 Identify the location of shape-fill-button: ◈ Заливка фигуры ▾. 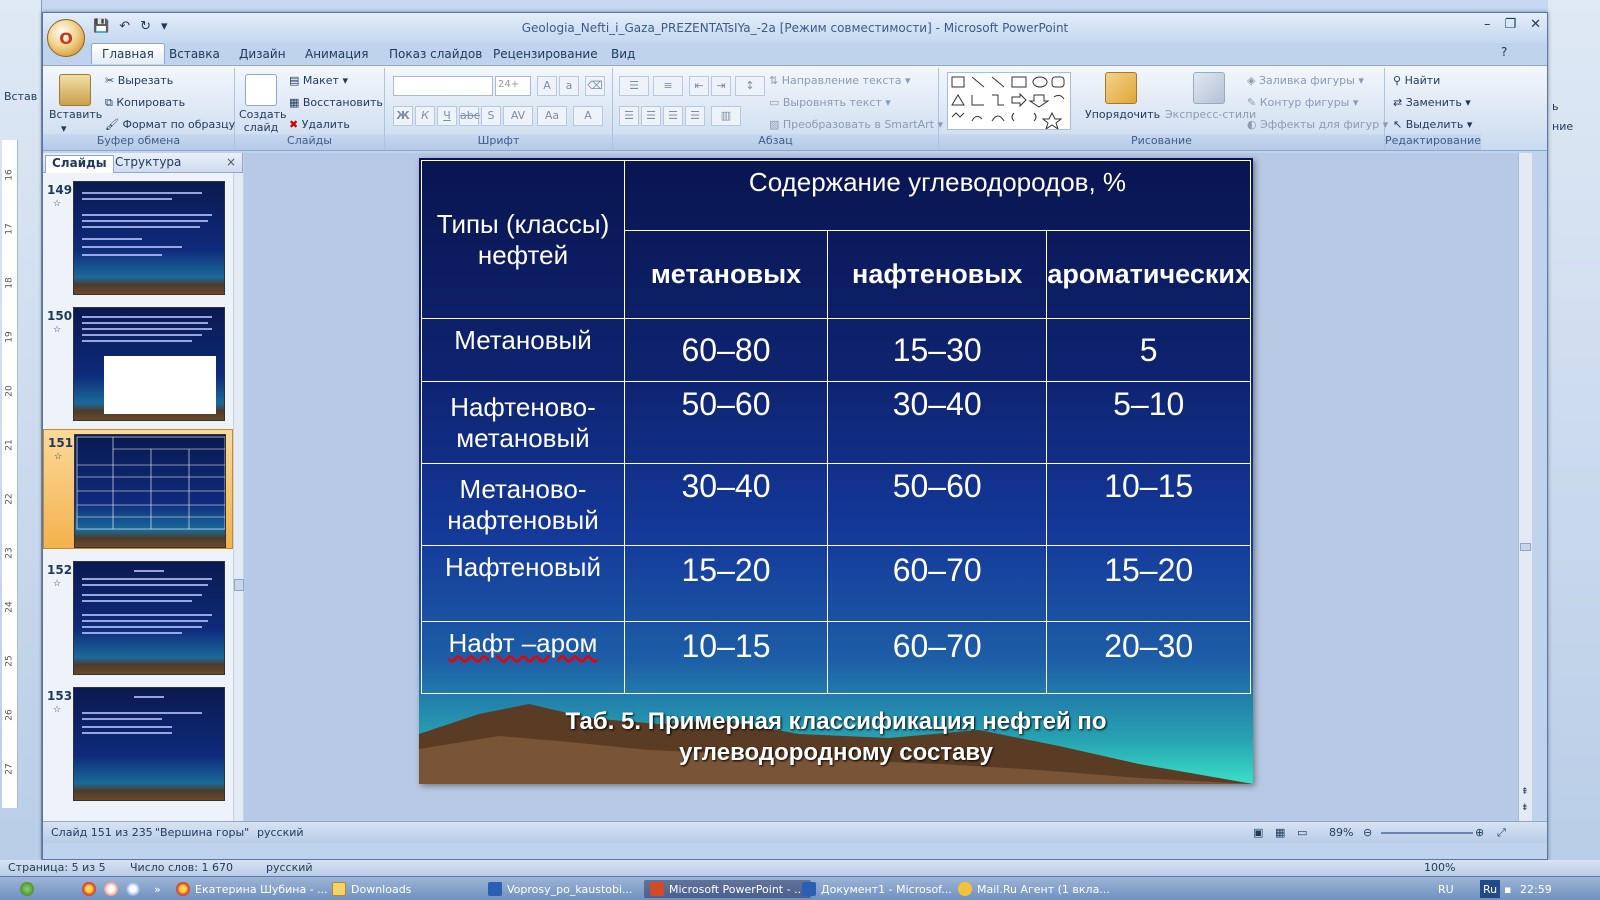
(1305, 80).